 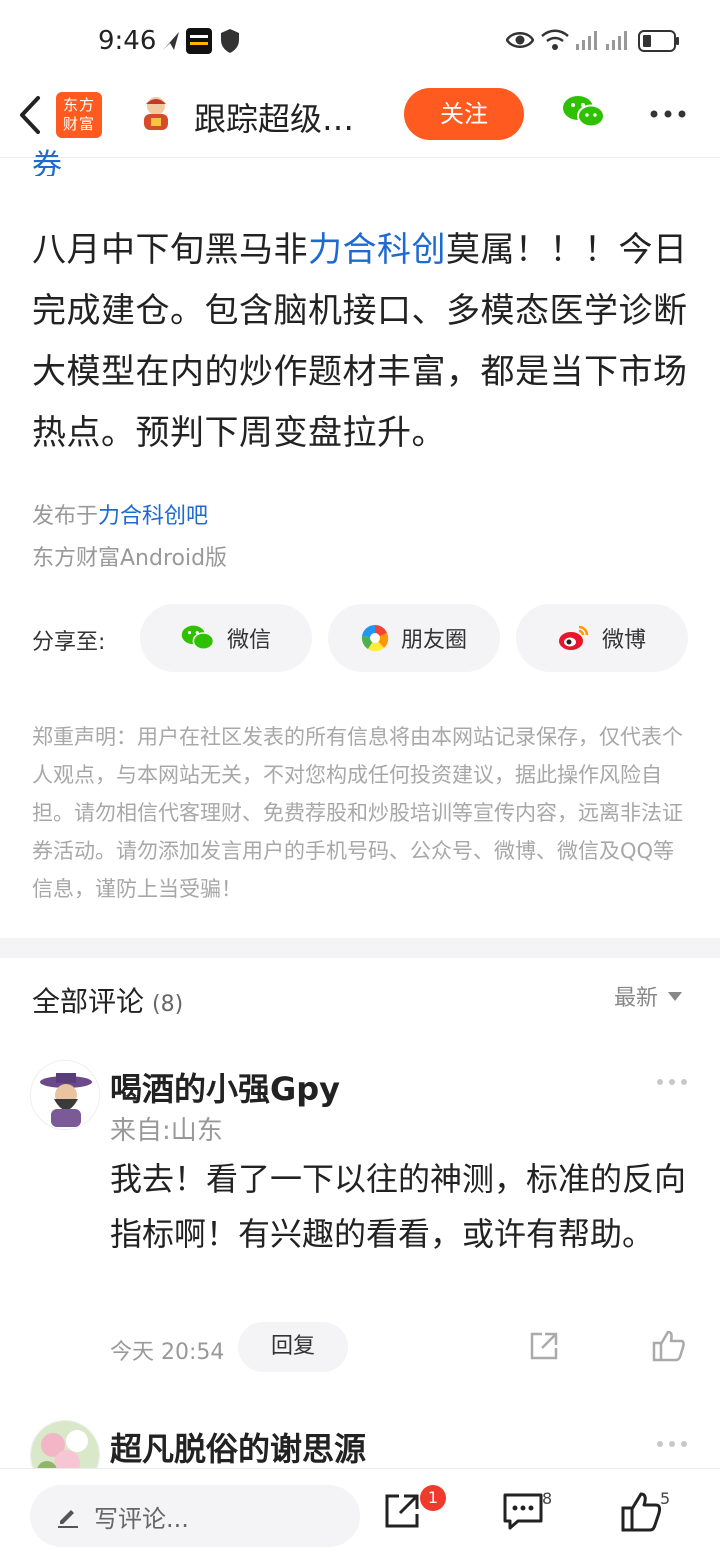 I want to click on post-text: 八月中下旬黑马非, so click(x=170, y=250).